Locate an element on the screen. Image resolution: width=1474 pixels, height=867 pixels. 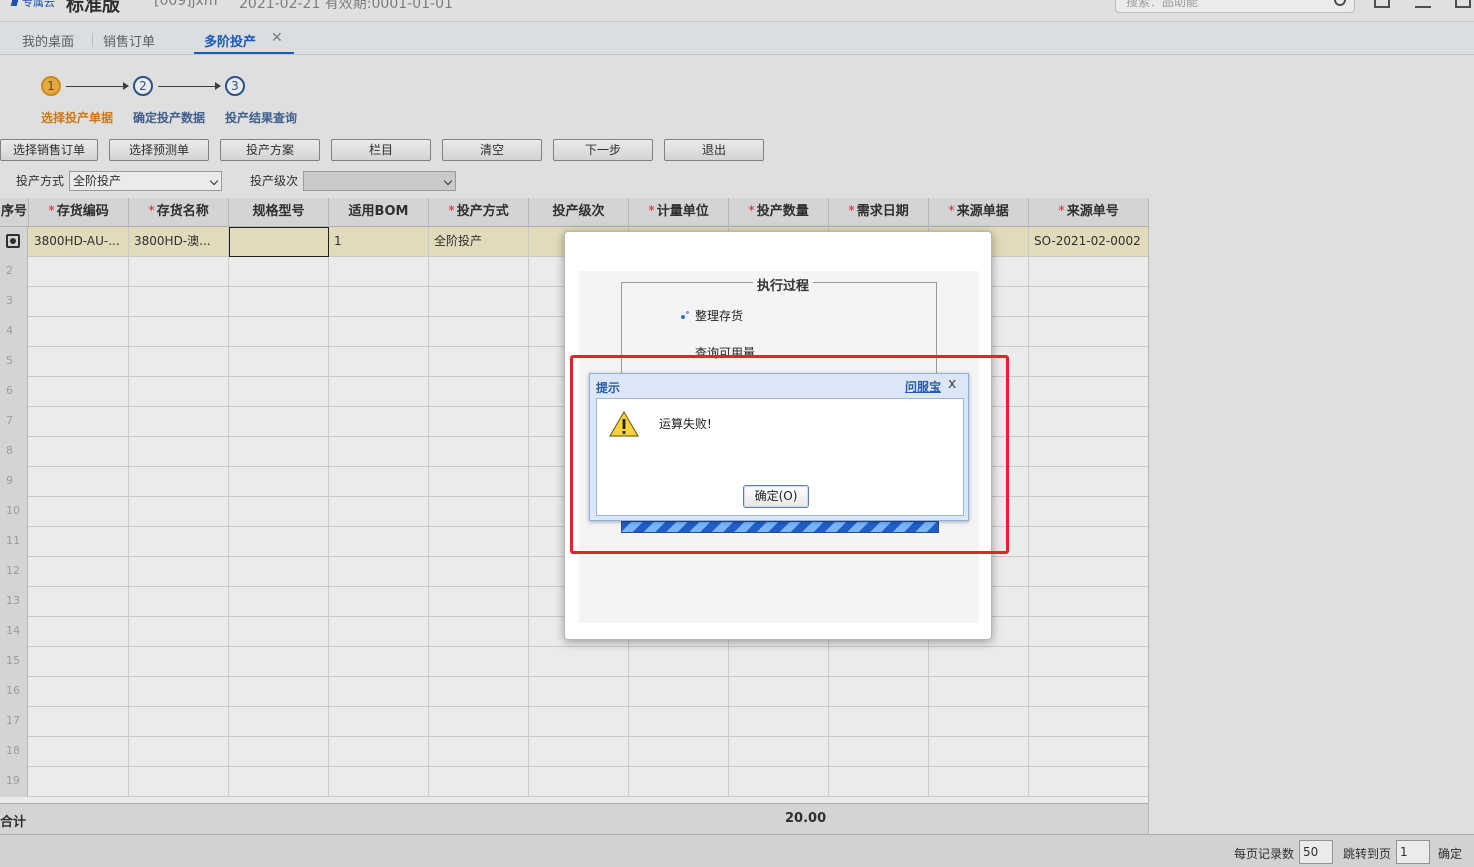
loading-spinner-icon is located at coordinates (686, 315).